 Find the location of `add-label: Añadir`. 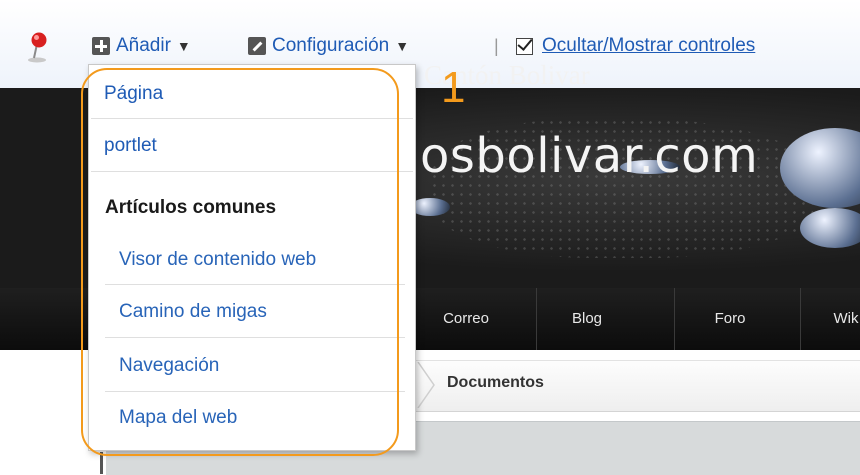

add-label: Añadir is located at coordinates (143, 45).